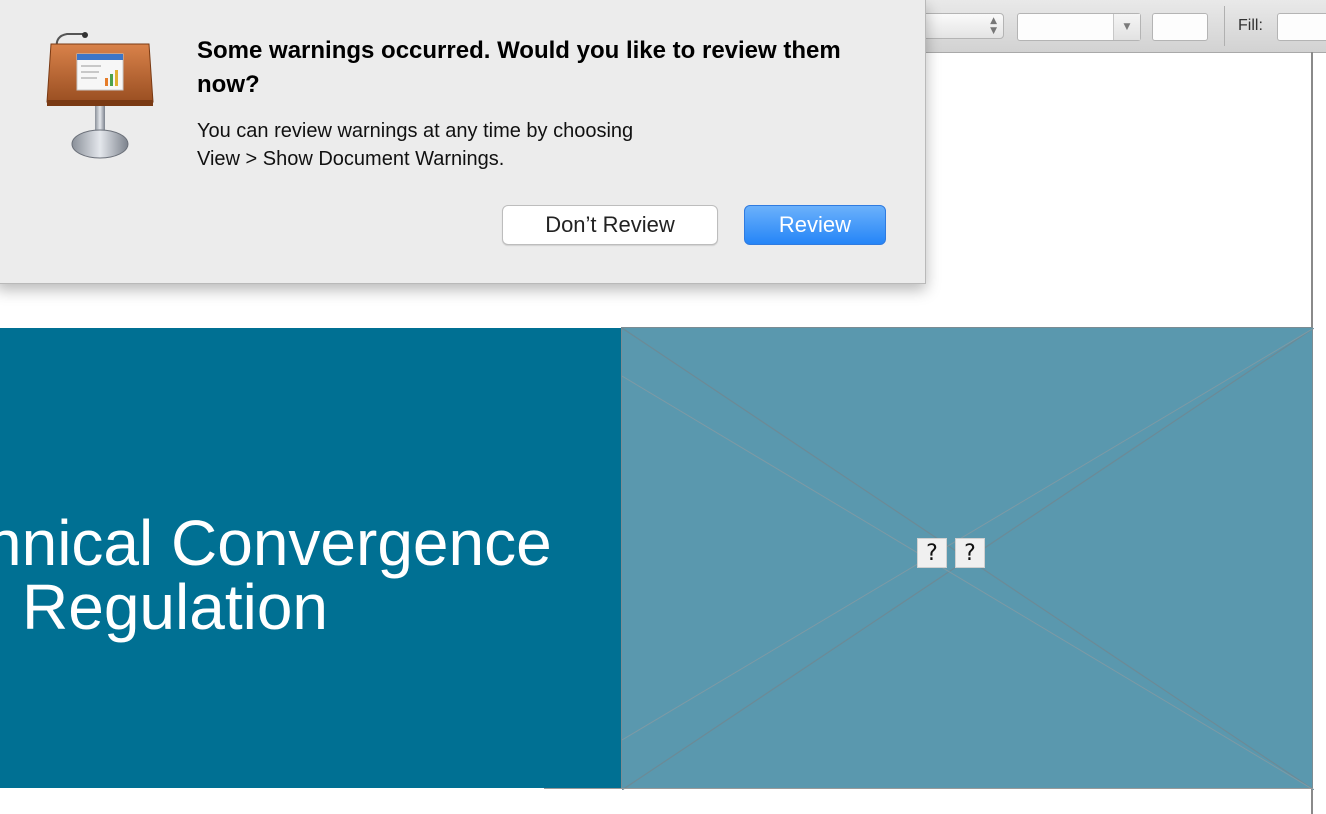  I want to click on size-field, so click(1180, 27).